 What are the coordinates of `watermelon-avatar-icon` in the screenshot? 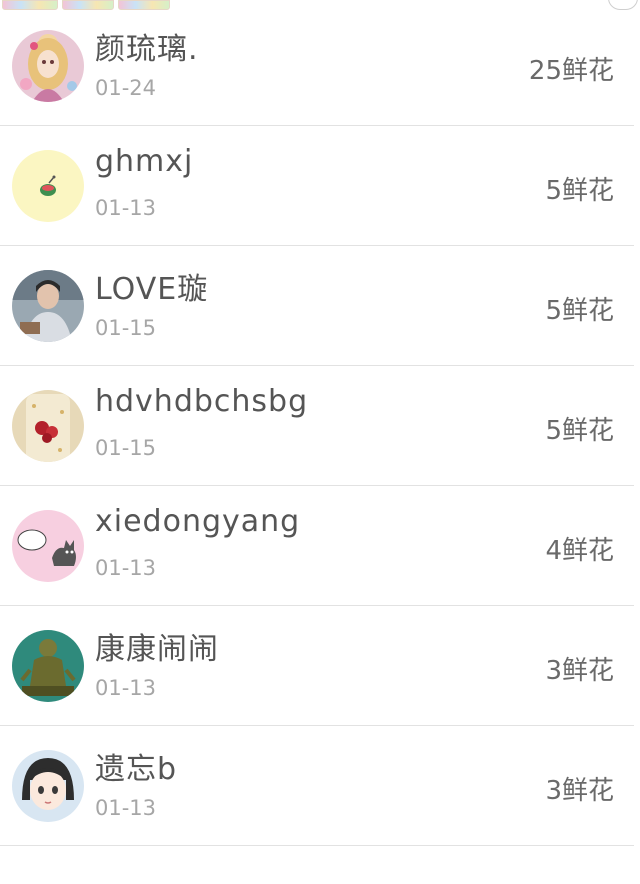 It's located at (48, 186).